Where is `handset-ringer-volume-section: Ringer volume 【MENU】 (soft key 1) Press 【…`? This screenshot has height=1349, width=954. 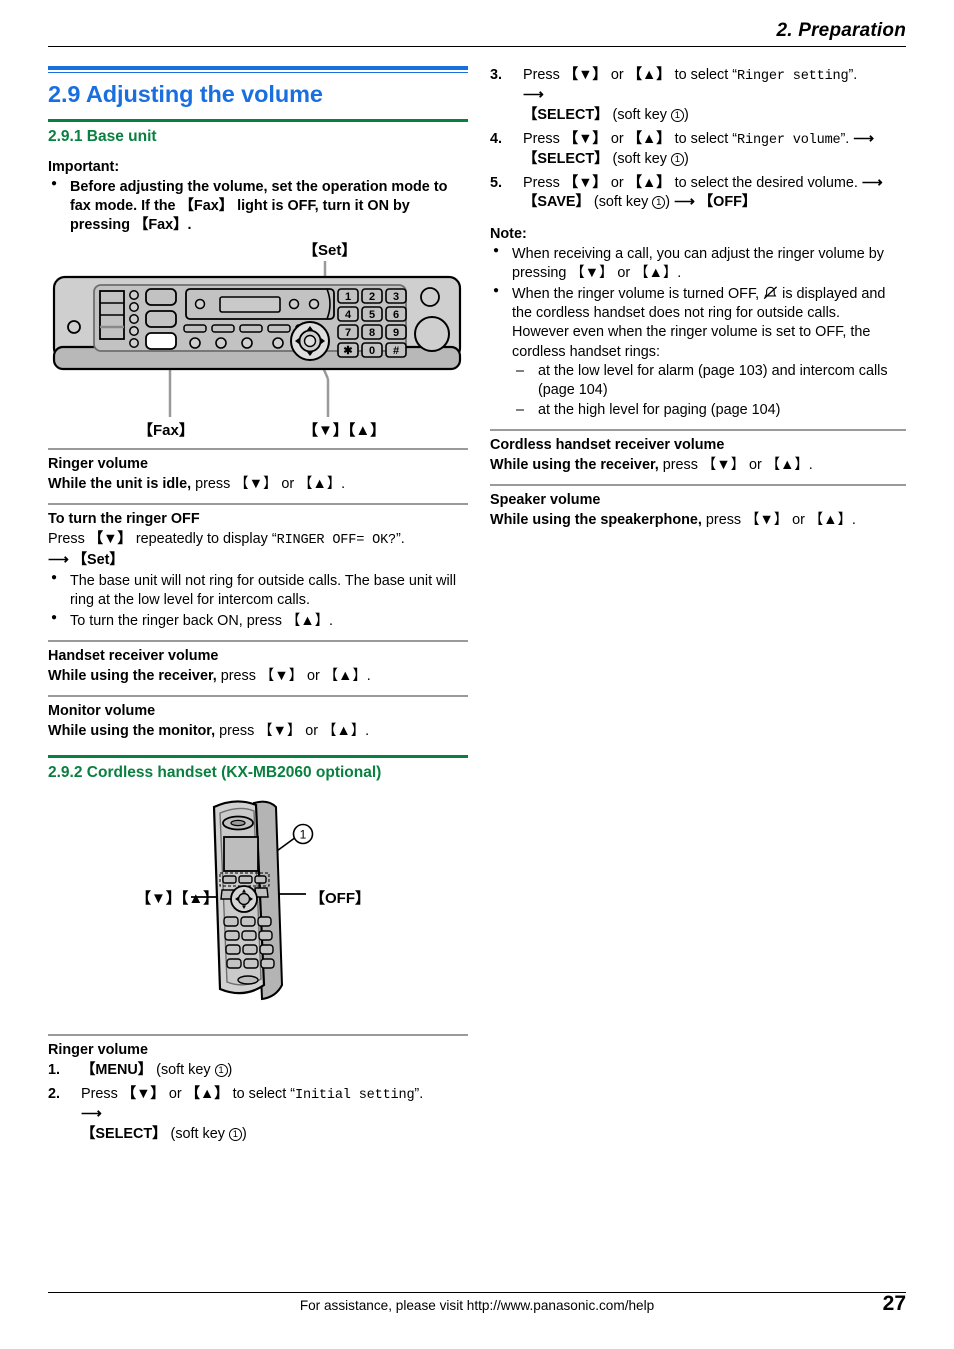
handset-ringer-volume-section: Ringer volume 【MENU】 (soft key 1) Press 【… is located at coordinates (258, 1089).